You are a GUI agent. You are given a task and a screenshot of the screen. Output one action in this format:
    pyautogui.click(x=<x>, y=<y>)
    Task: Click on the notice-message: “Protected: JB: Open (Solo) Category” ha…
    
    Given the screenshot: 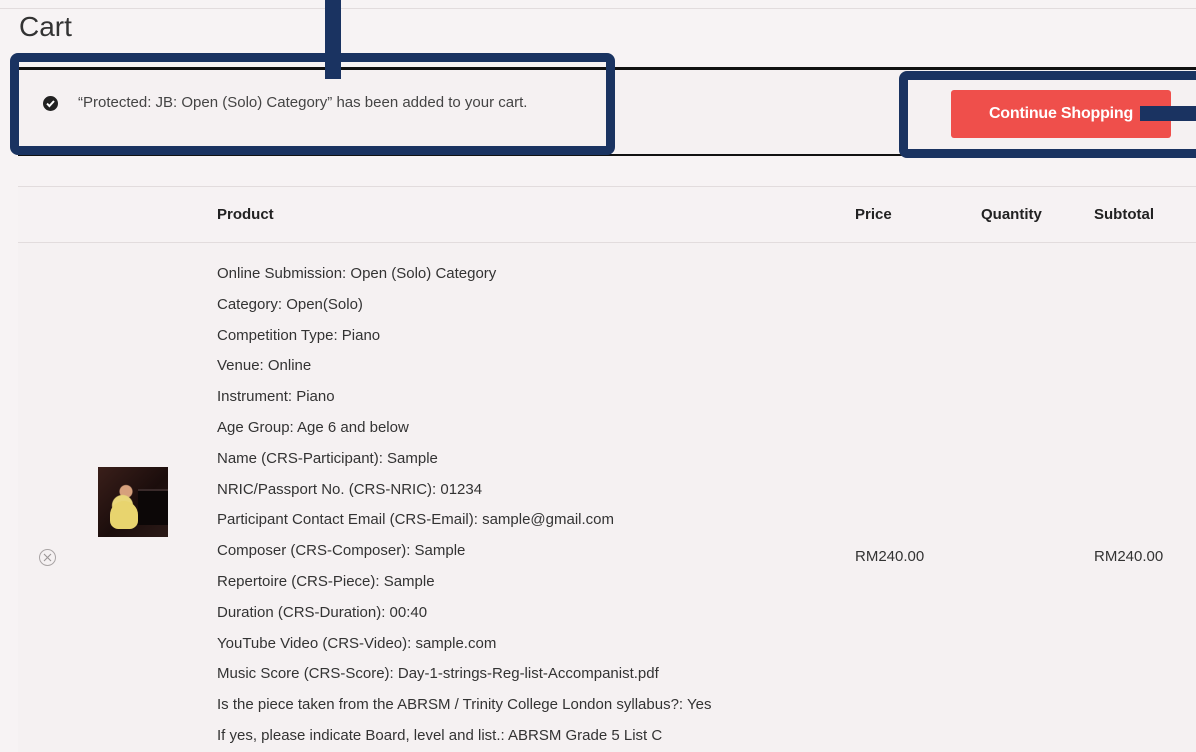 What is the action you would take?
    pyautogui.click(x=303, y=102)
    